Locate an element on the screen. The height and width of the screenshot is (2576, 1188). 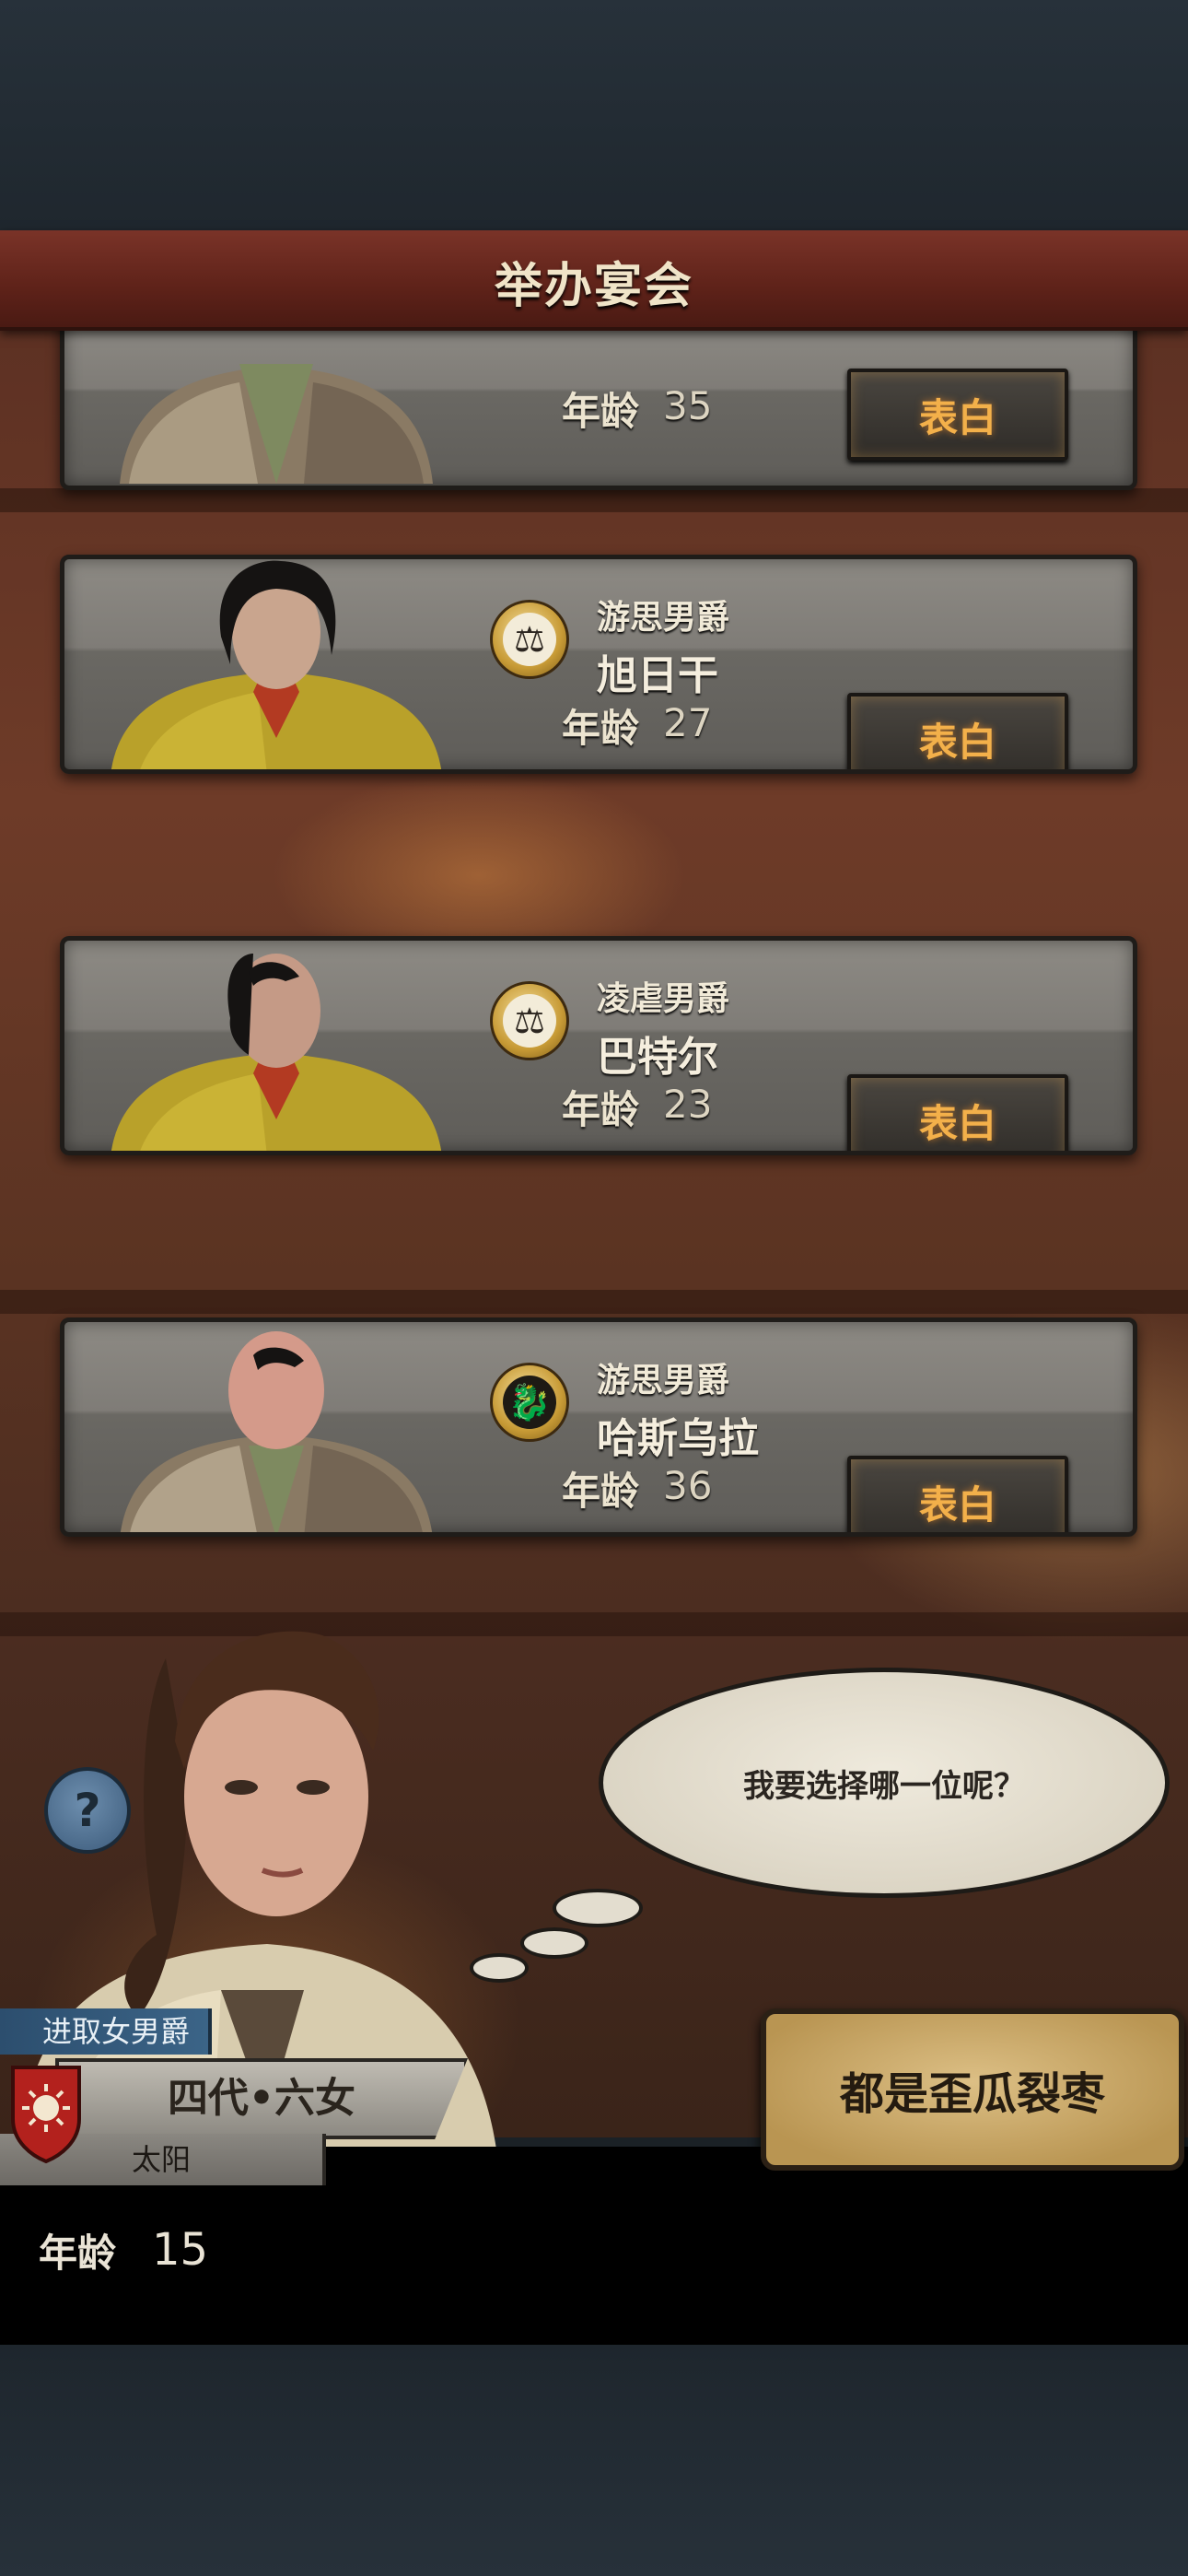
suitor-card: 🐉 游思男爵 哈斯乌拉 年龄 36 表白 is located at coordinates (598, 1427).